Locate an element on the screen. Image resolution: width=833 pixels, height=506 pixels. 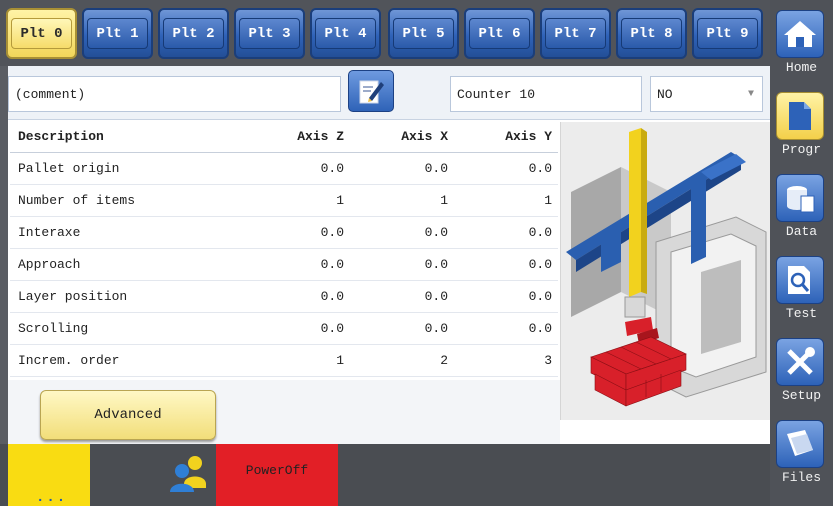
cell-axis-x: 2 is located at coordinates (402, 360).